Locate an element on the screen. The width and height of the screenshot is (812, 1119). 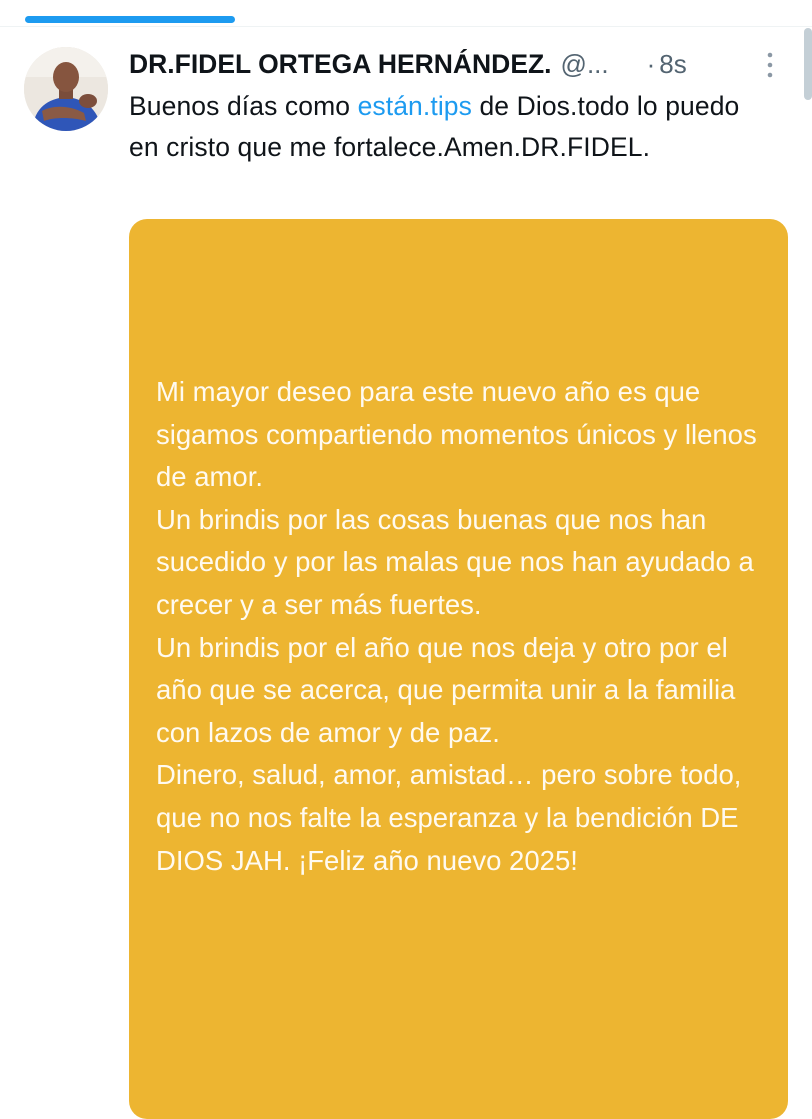
tab-indicator is located at coordinates (130, 19).